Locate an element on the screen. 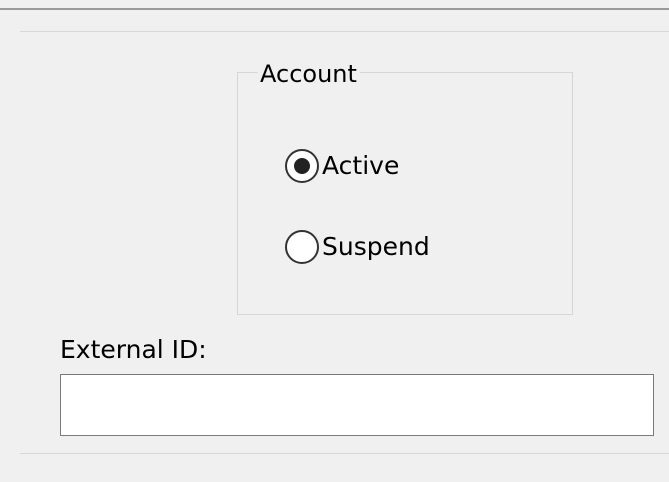 This screenshot has height=482, width=669. radio-suspend-label: Suspend is located at coordinates (376, 247).